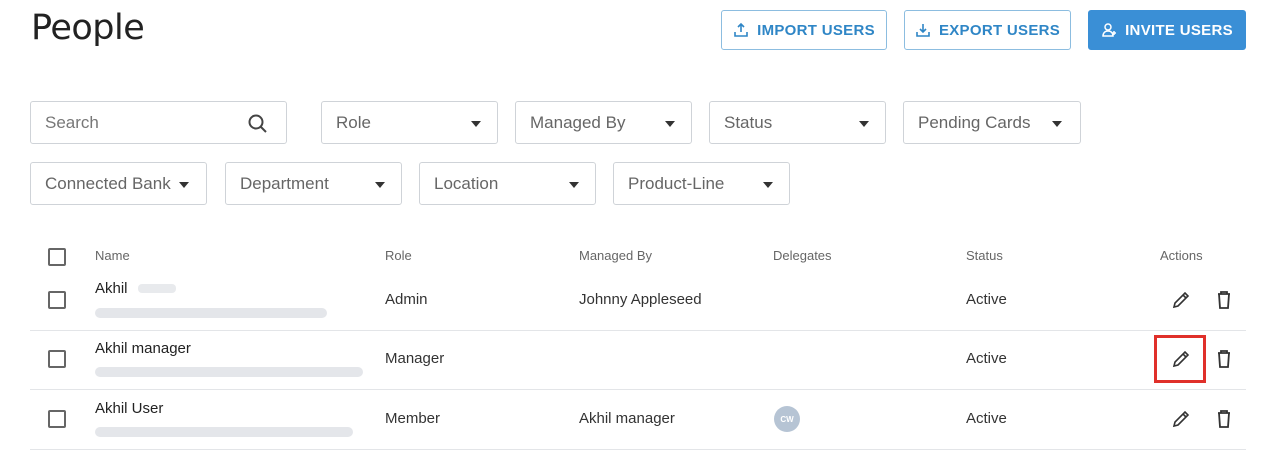 This screenshot has height=458, width=1278. What do you see at coordinates (415, 358) in the screenshot?
I see `user-role: Manager` at bounding box center [415, 358].